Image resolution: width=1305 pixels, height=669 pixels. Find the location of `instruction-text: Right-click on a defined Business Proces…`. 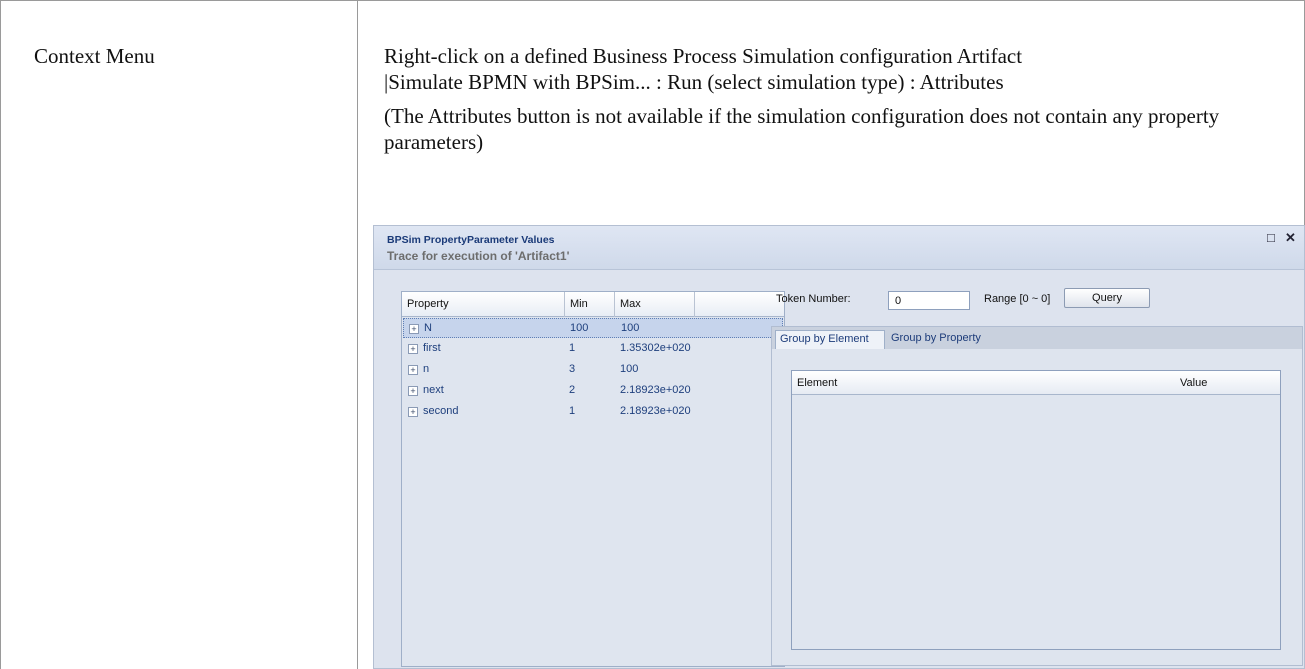

instruction-text: Right-click on a defined Business Proces… is located at coordinates (834, 69).